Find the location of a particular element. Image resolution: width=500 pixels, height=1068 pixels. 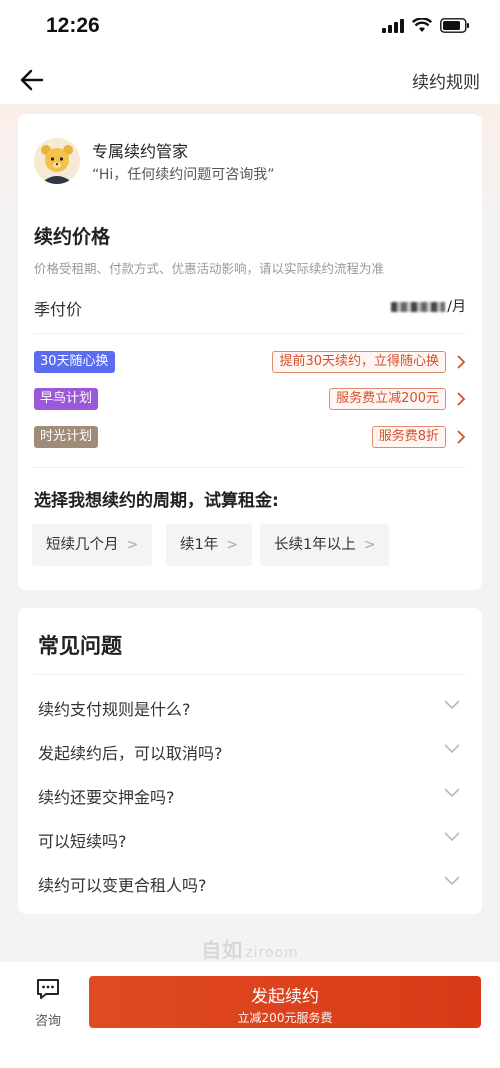

promo-row-time-plan: 时光计划 服务费8折 is located at coordinates (250, 438).